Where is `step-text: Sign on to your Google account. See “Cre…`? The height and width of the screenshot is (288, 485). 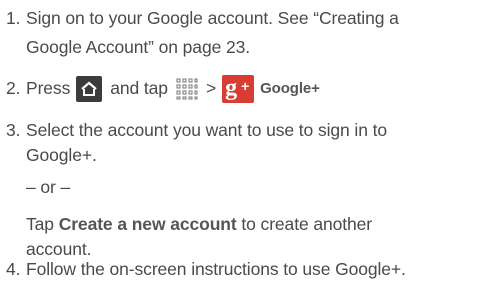
step-text: Sign on to your Google account. See “Cre… is located at coordinates (212, 18).